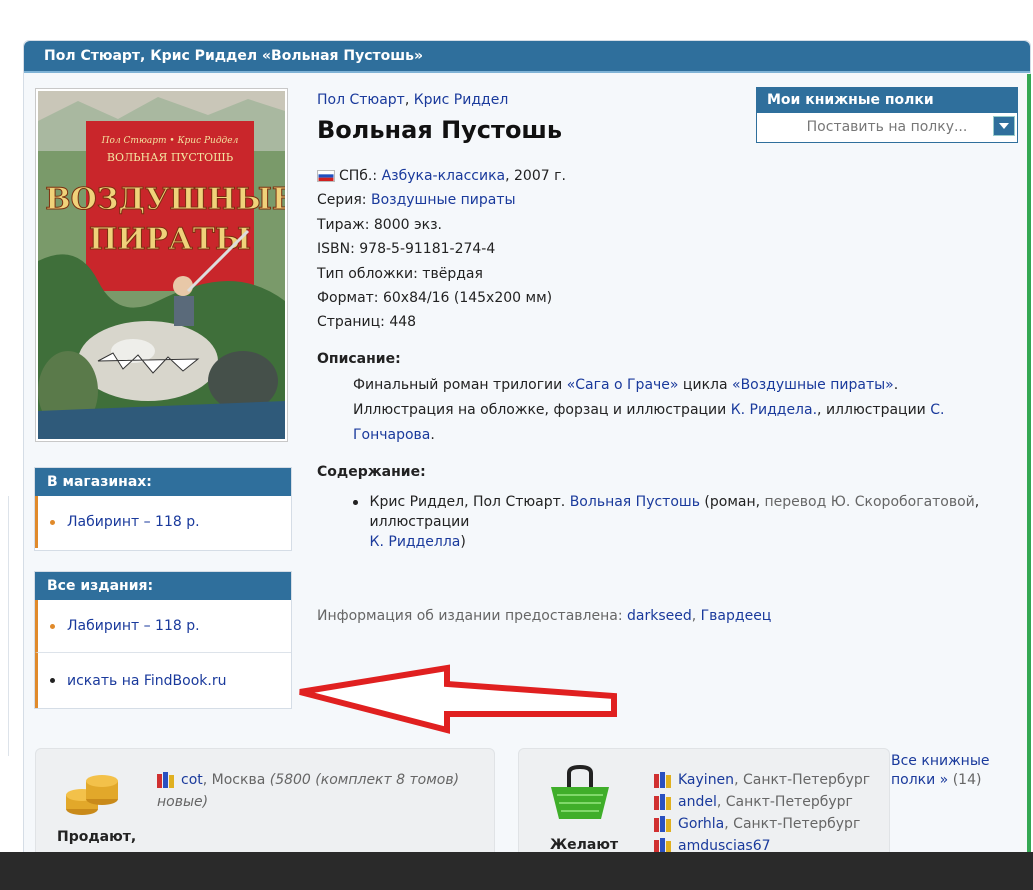 The image size is (1033, 890). What do you see at coordinates (4, 626) in the screenshot?
I see `left-edge-divider` at bounding box center [4, 626].